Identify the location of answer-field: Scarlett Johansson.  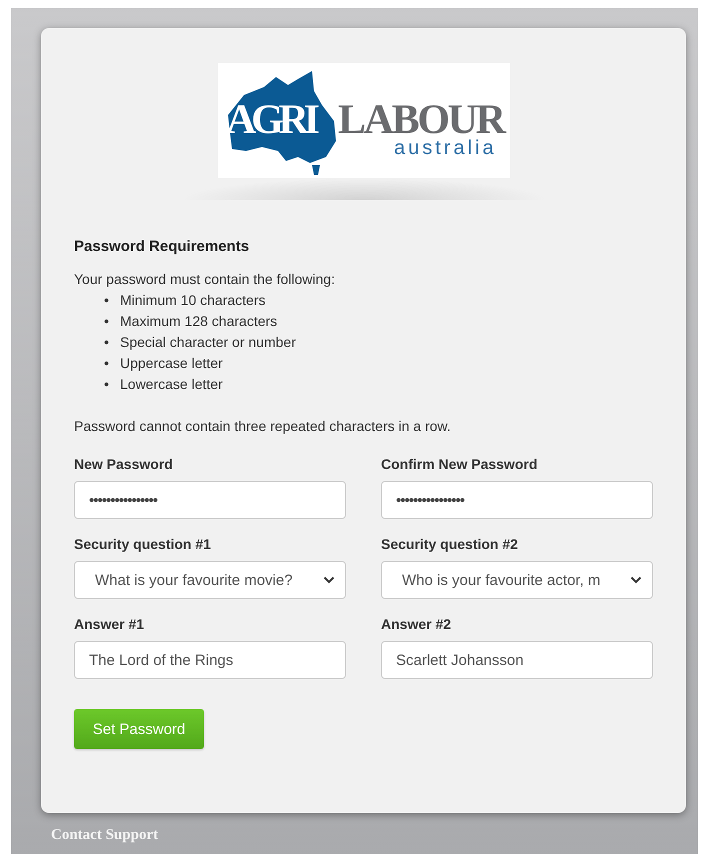
(517, 660).